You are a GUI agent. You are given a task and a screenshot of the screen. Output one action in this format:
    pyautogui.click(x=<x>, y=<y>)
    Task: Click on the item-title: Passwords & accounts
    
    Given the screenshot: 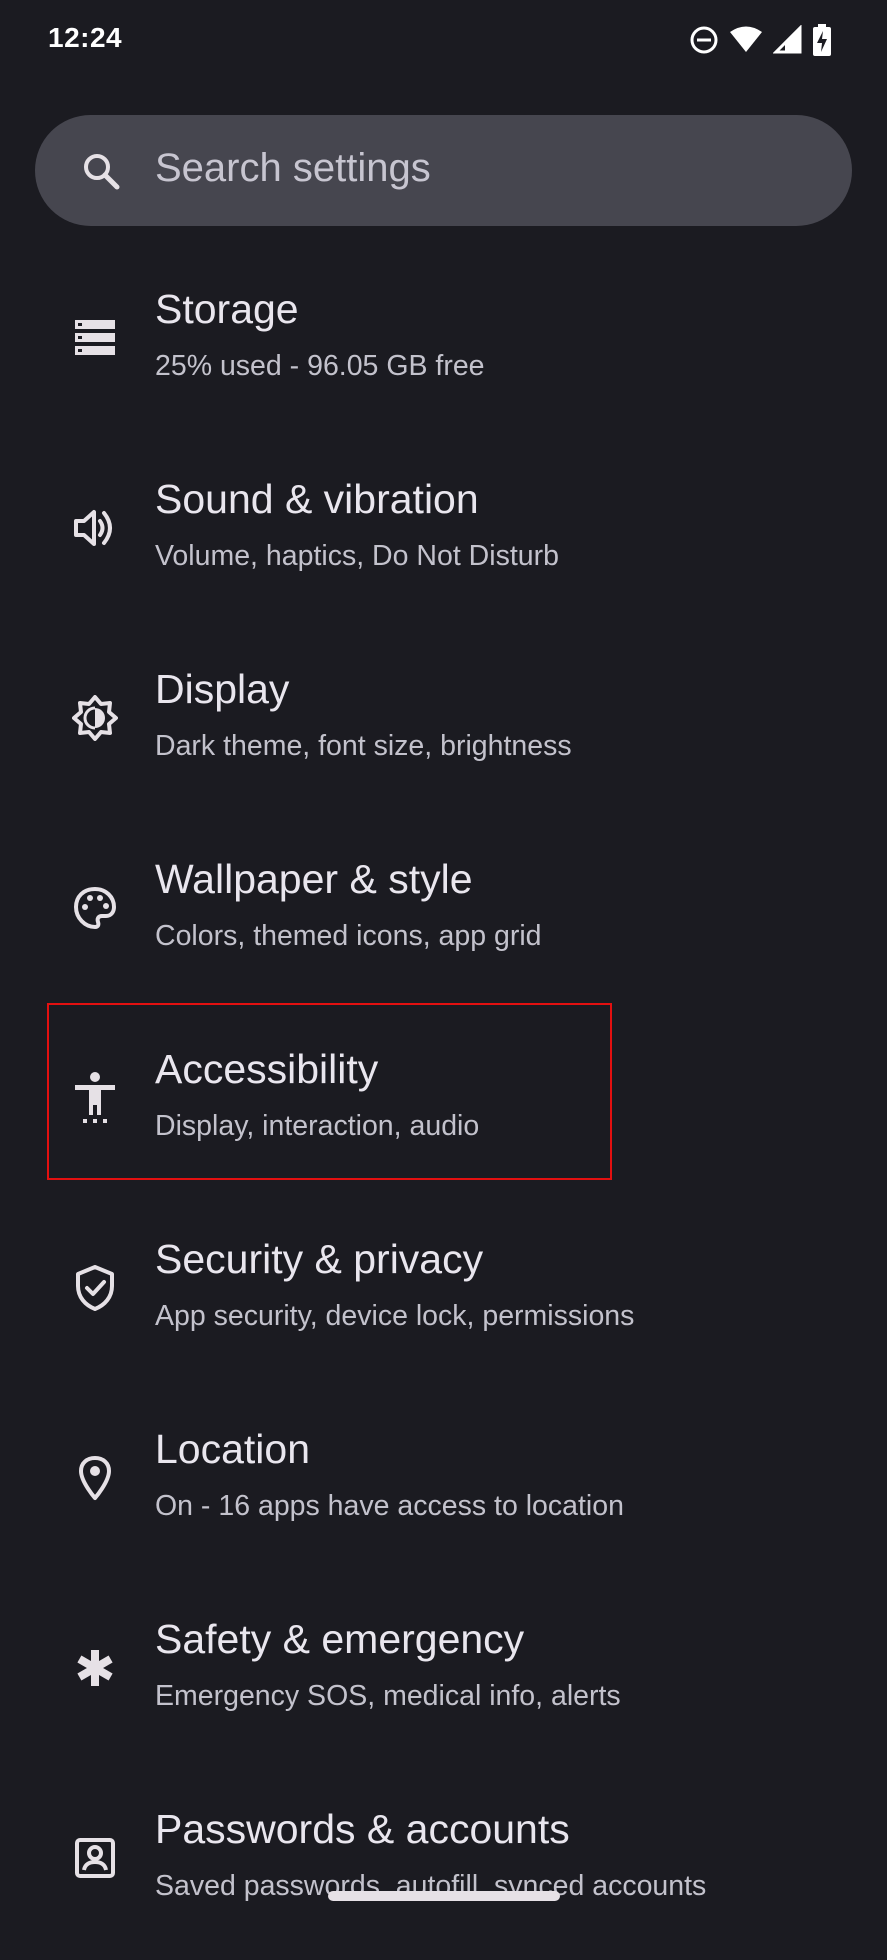 What is the action you would take?
    pyautogui.click(x=362, y=1829)
    